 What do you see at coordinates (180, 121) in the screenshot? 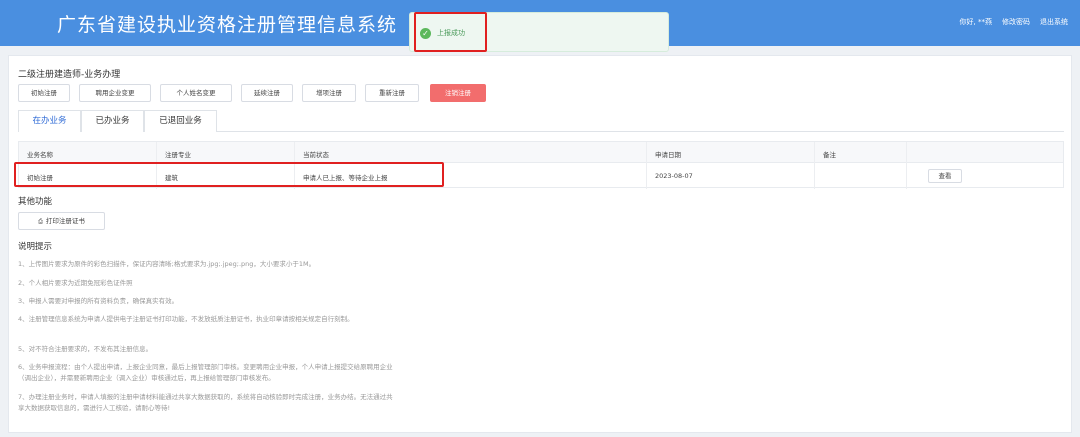
I see `tab-returned: 已退回业务` at bounding box center [180, 121].